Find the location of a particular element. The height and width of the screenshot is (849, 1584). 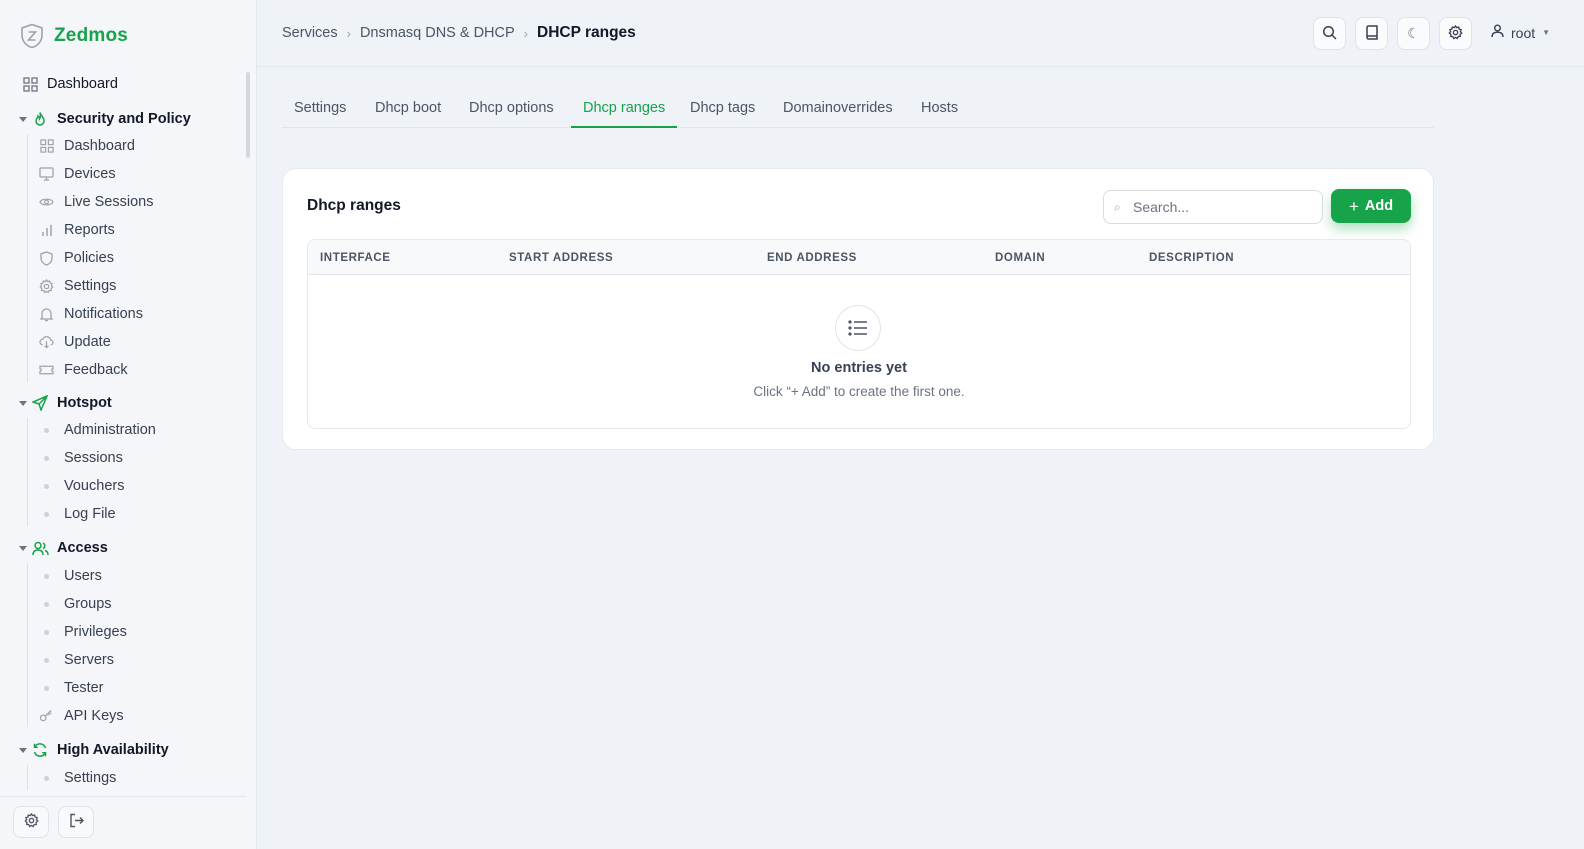

empty-state-title: No entries yet is located at coordinates (859, 368).